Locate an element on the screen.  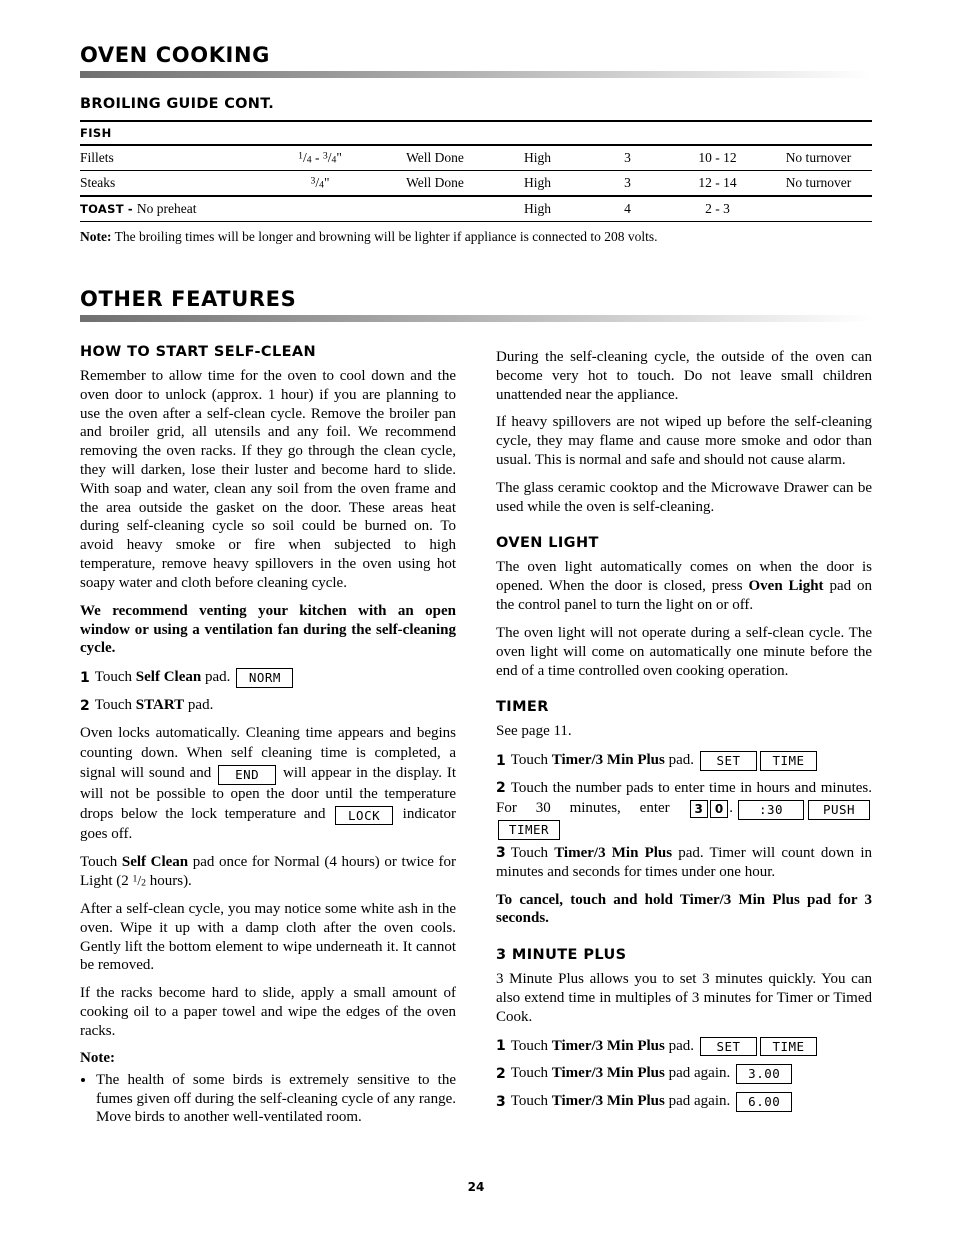
table-group-header-fish: FISH is located at coordinates (170, 133).